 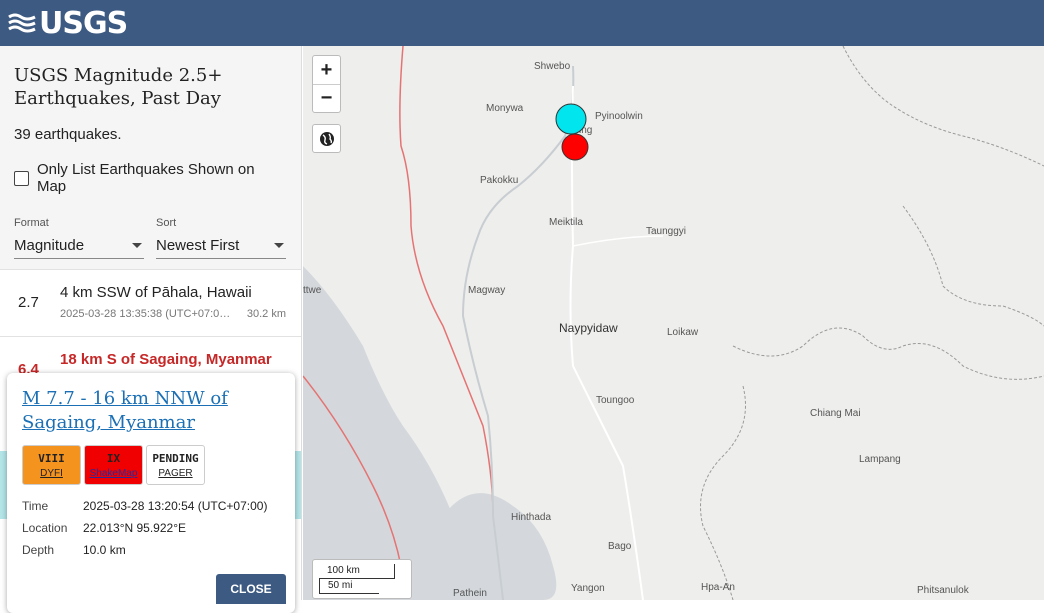 I want to click on event-magnitude: 2.7, so click(x=28, y=302).